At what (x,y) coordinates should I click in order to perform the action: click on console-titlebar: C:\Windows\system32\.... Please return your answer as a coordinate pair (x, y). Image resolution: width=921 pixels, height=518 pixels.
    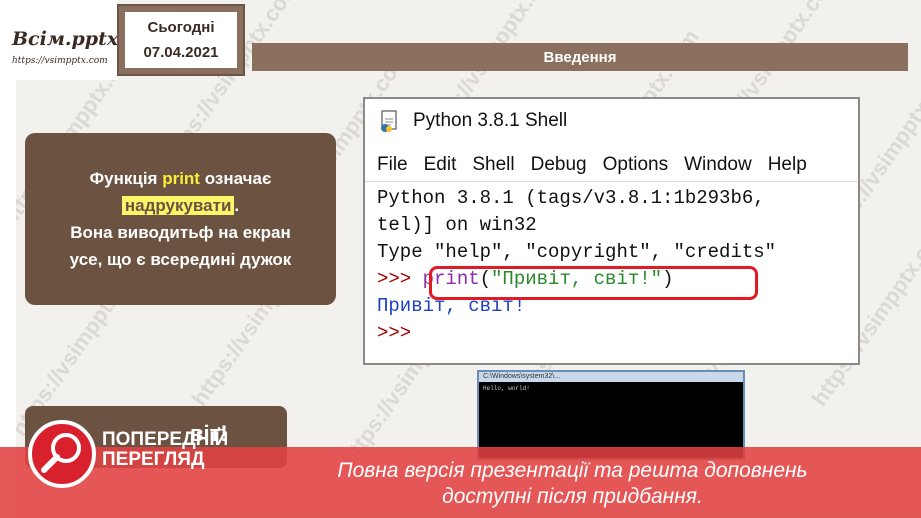
    Looking at the image, I should click on (611, 377).